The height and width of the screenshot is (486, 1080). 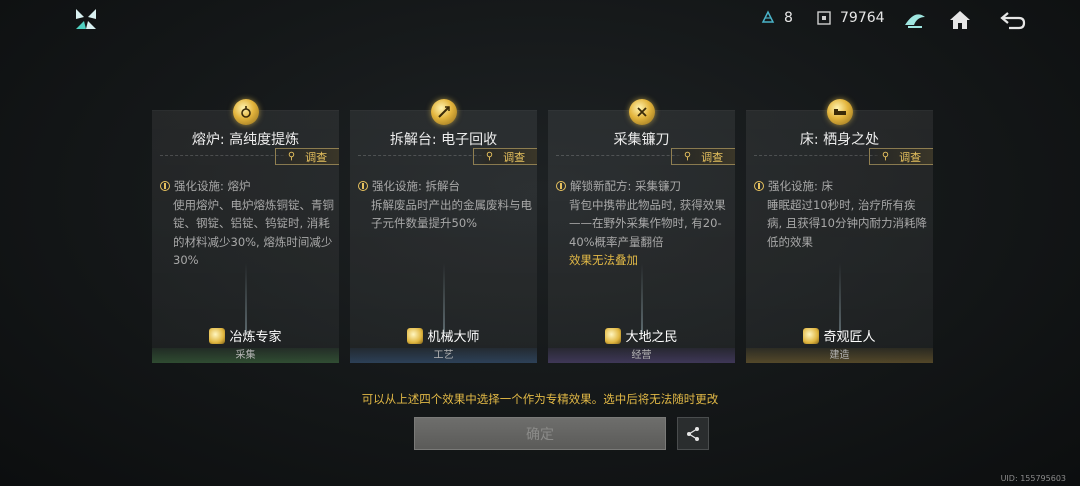 I want to click on selection-notice: 可以从上述四个效果中选择一个作为专精效果。选中后将无法随时更改, so click(x=540, y=399).